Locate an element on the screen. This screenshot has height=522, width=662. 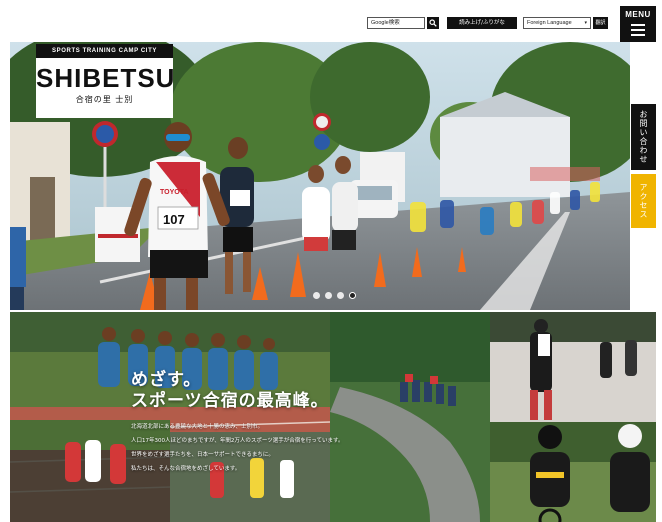
hamburger-icon is located at coordinates (638, 25).